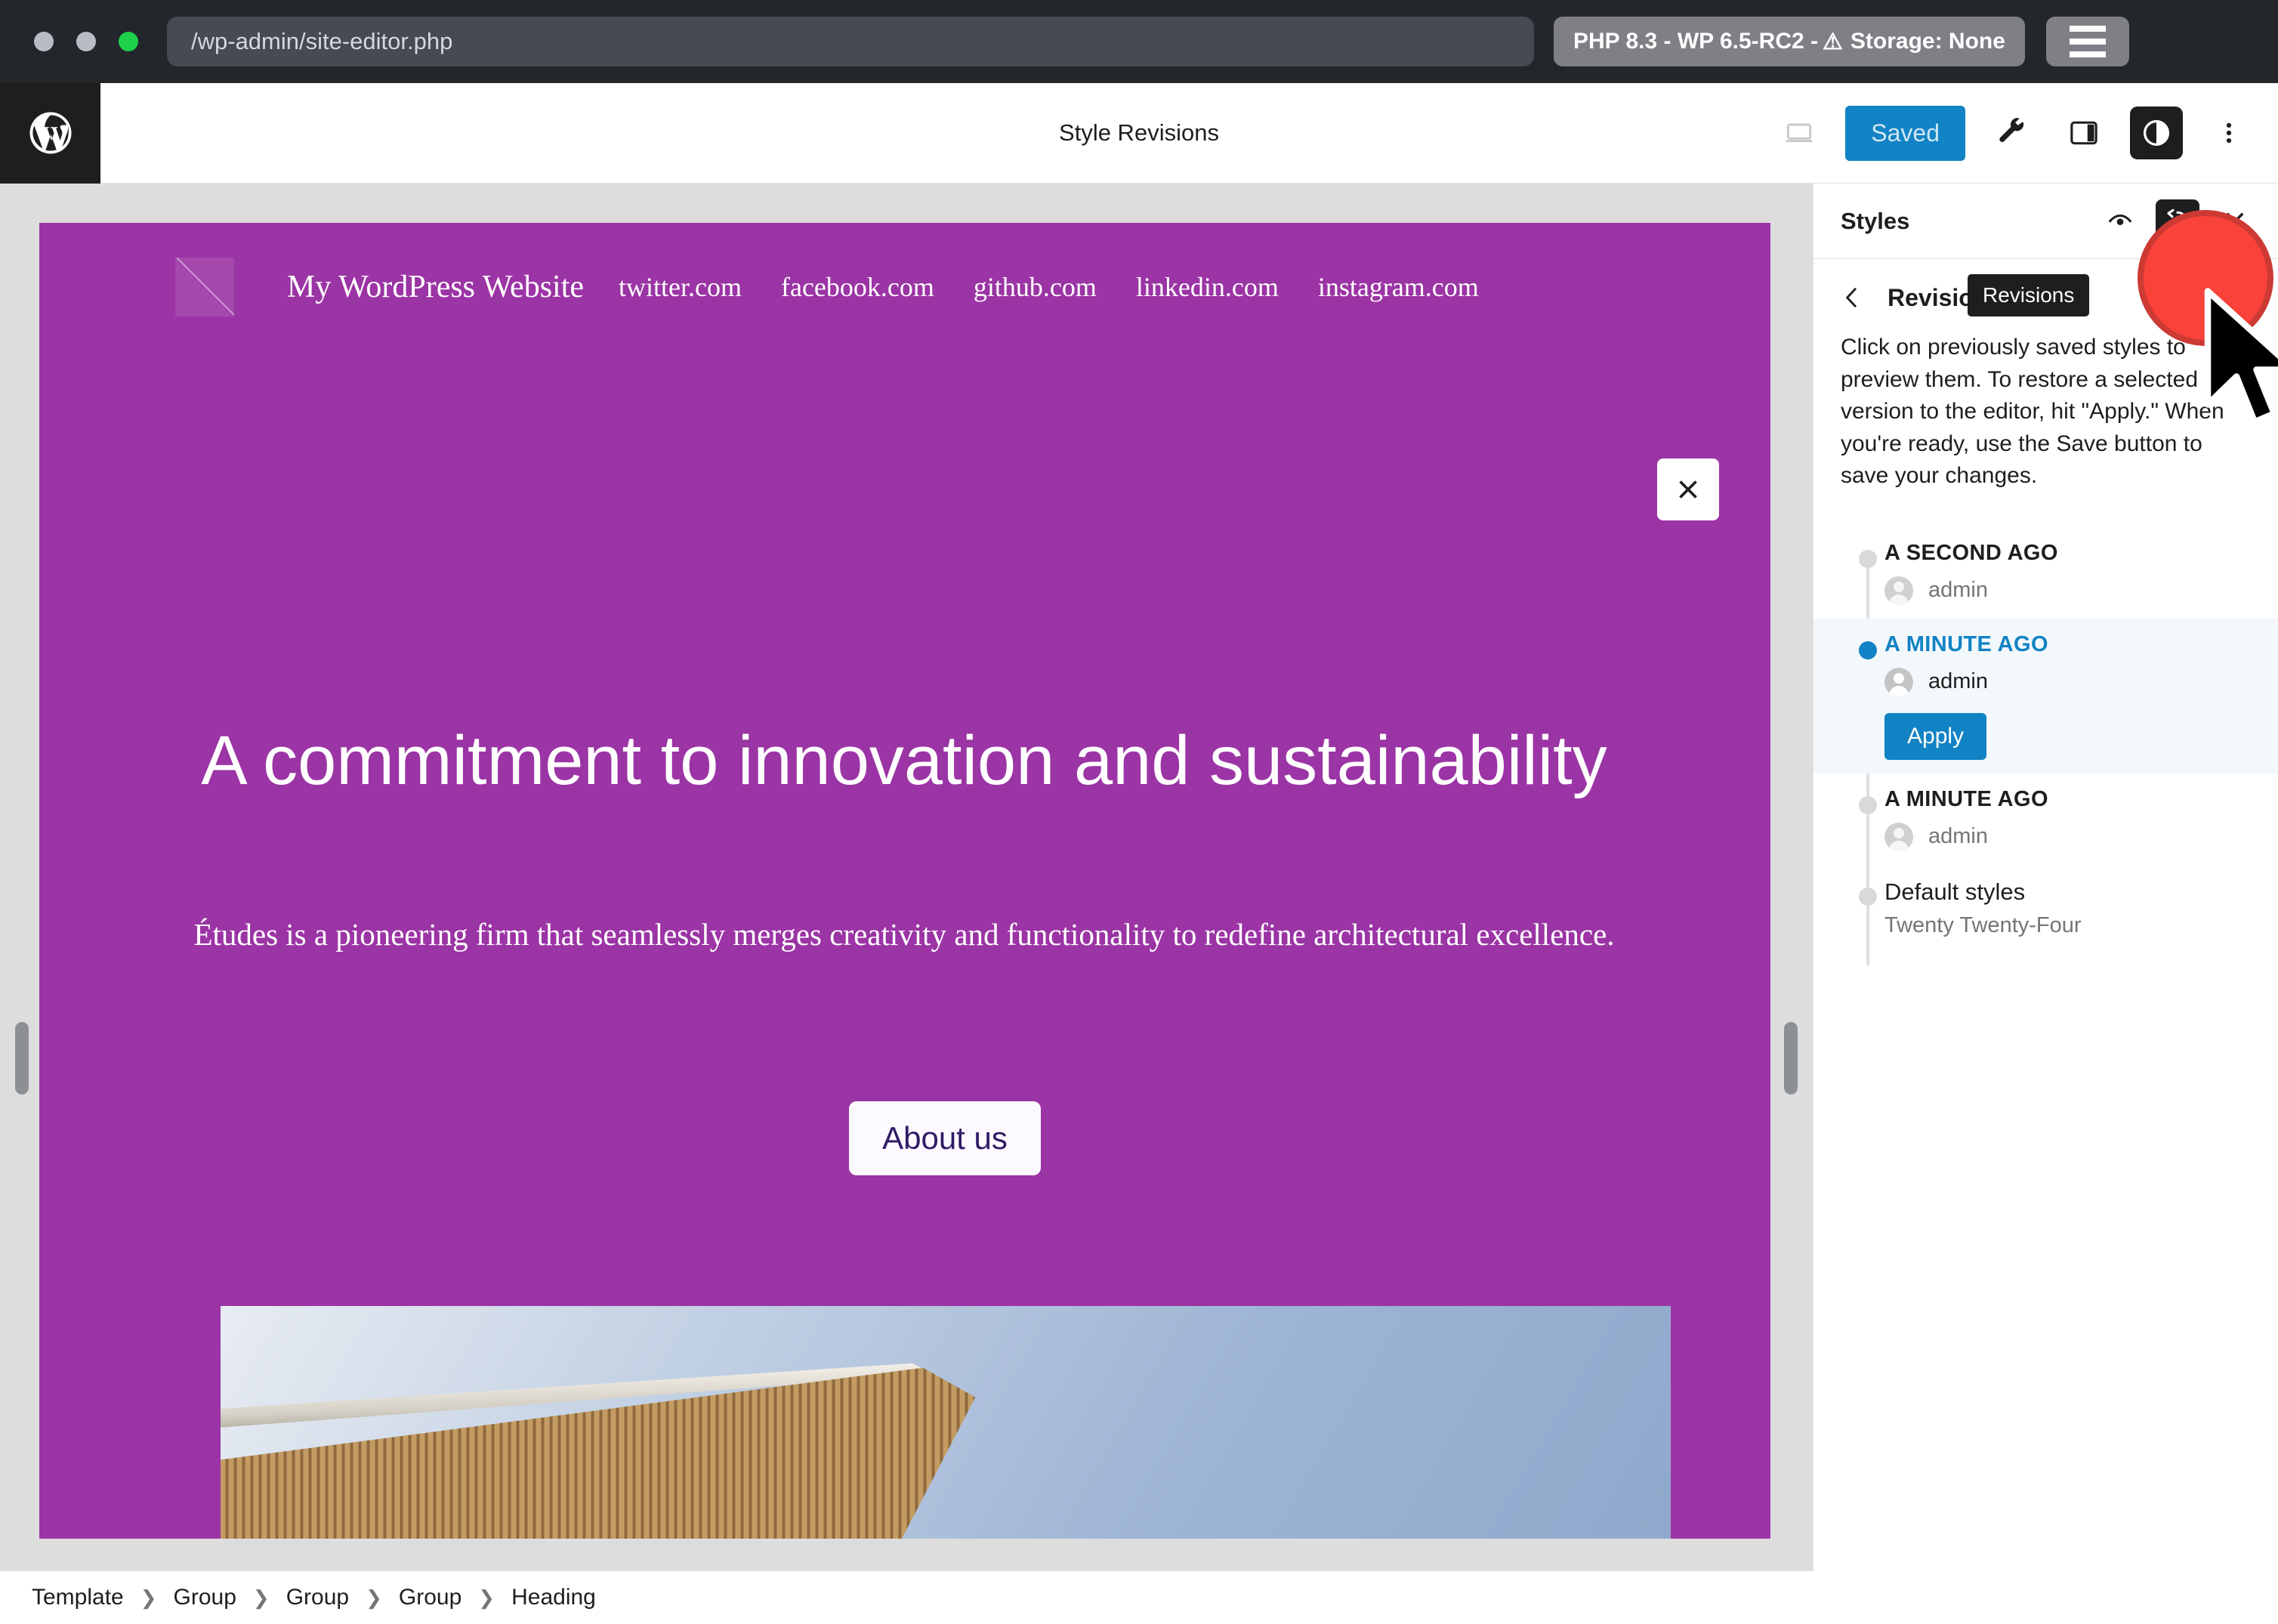 This screenshot has width=2278, height=1624. I want to click on styles-panel-title: Styles, so click(1875, 220).